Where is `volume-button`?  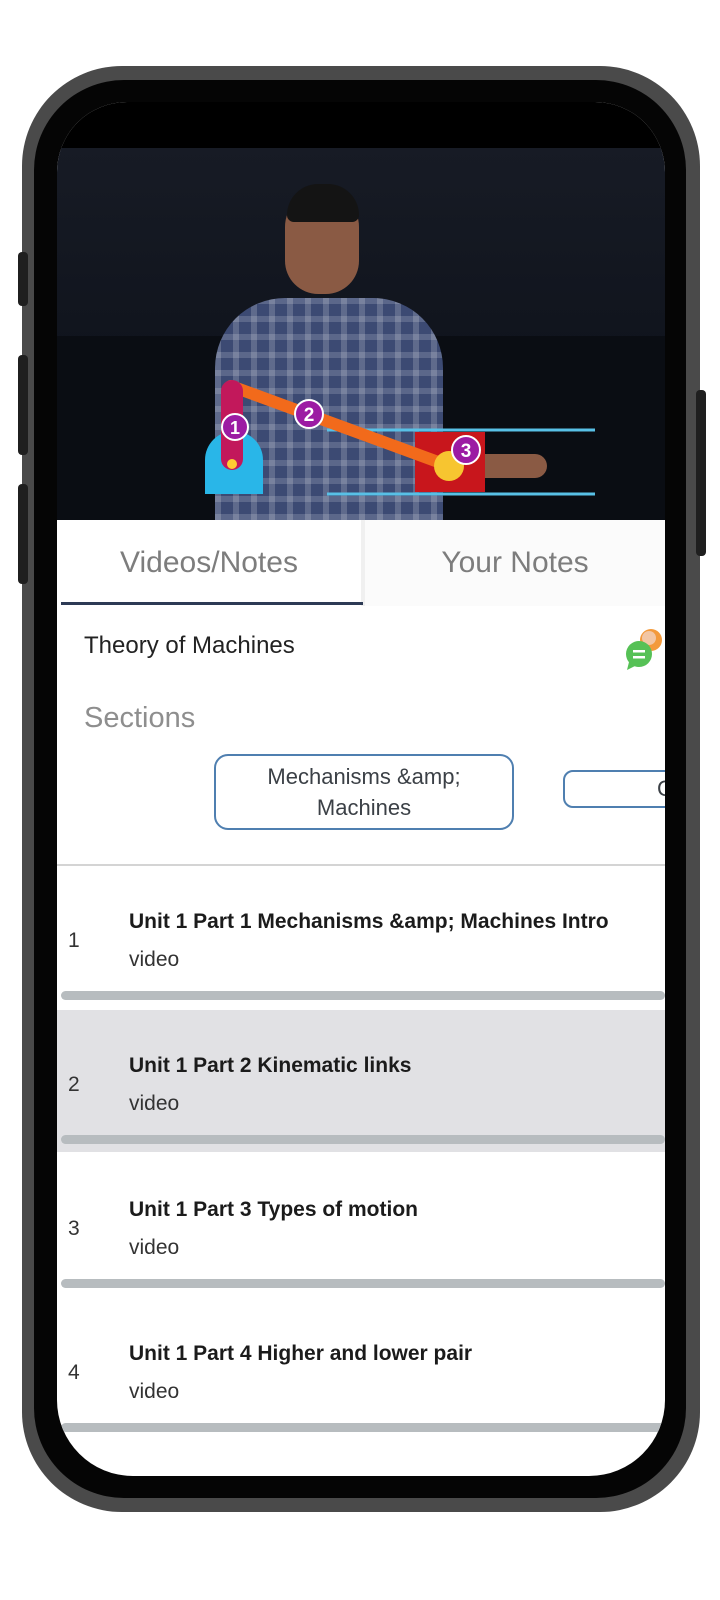
volume-button is located at coordinates (23, 279).